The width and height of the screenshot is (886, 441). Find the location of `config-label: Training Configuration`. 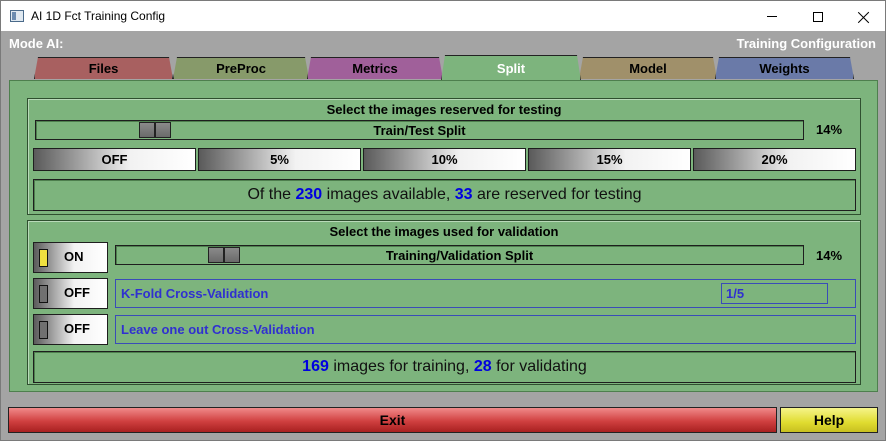

config-label: Training Configuration is located at coordinates (806, 43).